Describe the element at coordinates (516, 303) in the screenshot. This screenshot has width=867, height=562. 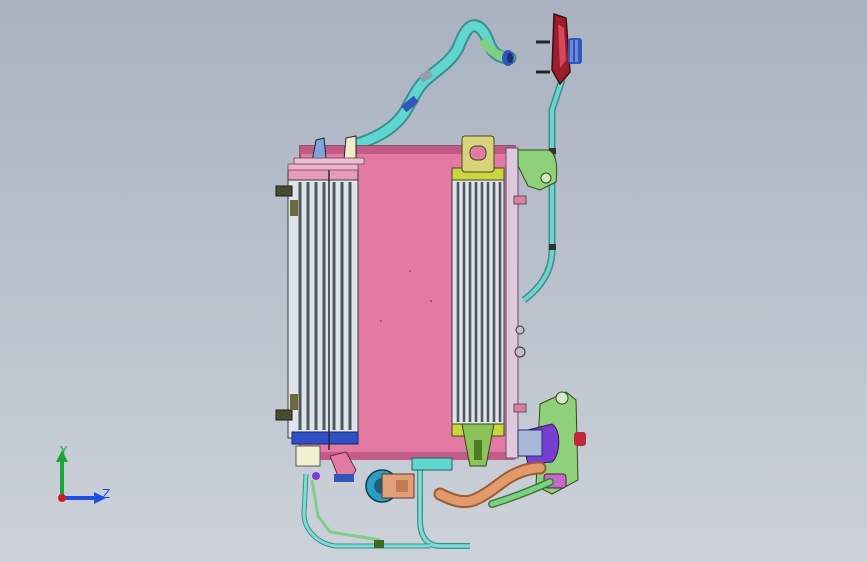
I see `side-frame-rail` at that location.